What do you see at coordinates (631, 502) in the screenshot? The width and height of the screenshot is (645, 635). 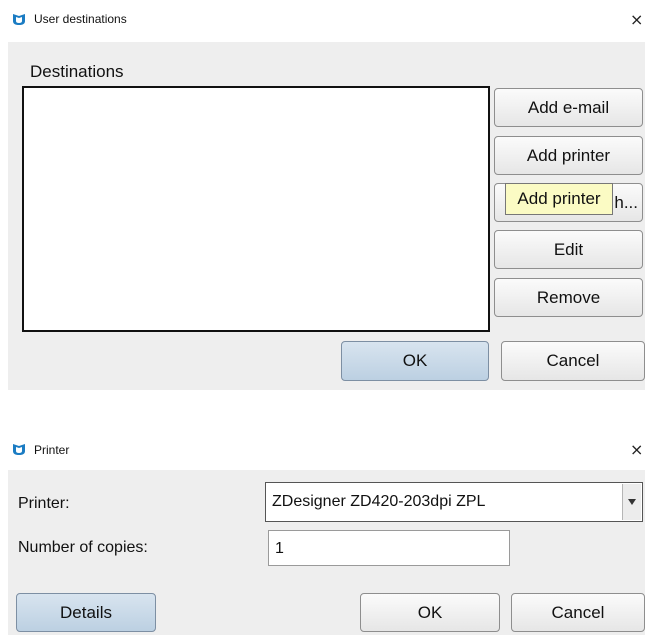 I see `dropdown-arrow-icon` at bounding box center [631, 502].